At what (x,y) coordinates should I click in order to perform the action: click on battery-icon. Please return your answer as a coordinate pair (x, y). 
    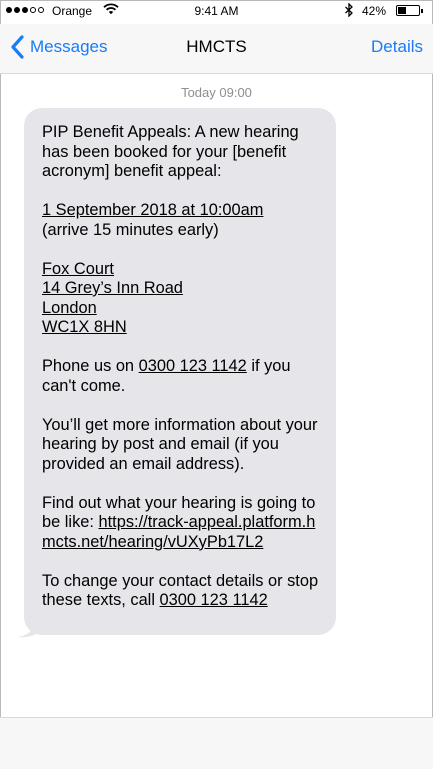
    Looking at the image, I should click on (409, 10).